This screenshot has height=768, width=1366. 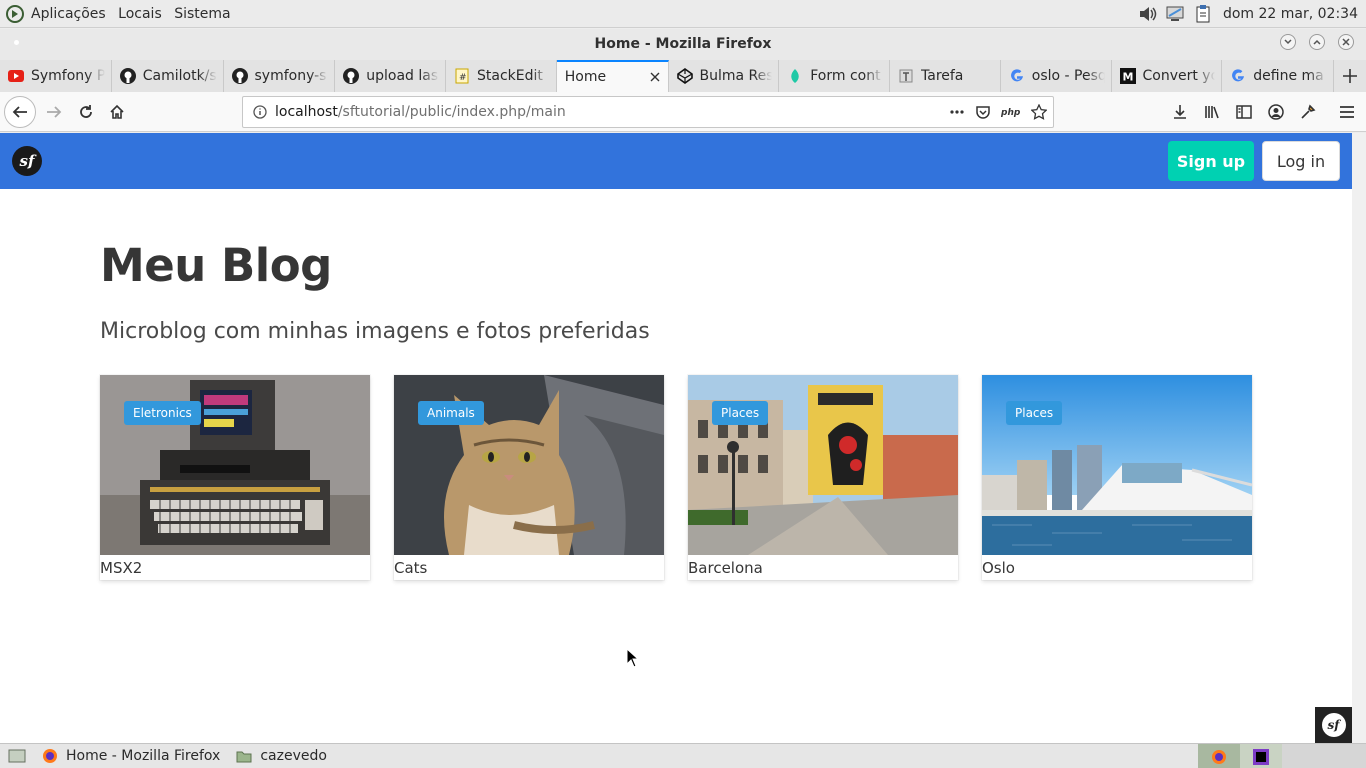 What do you see at coordinates (823, 477) in the screenshot?
I see `card-barcelona: Places Barcelona` at bounding box center [823, 477].